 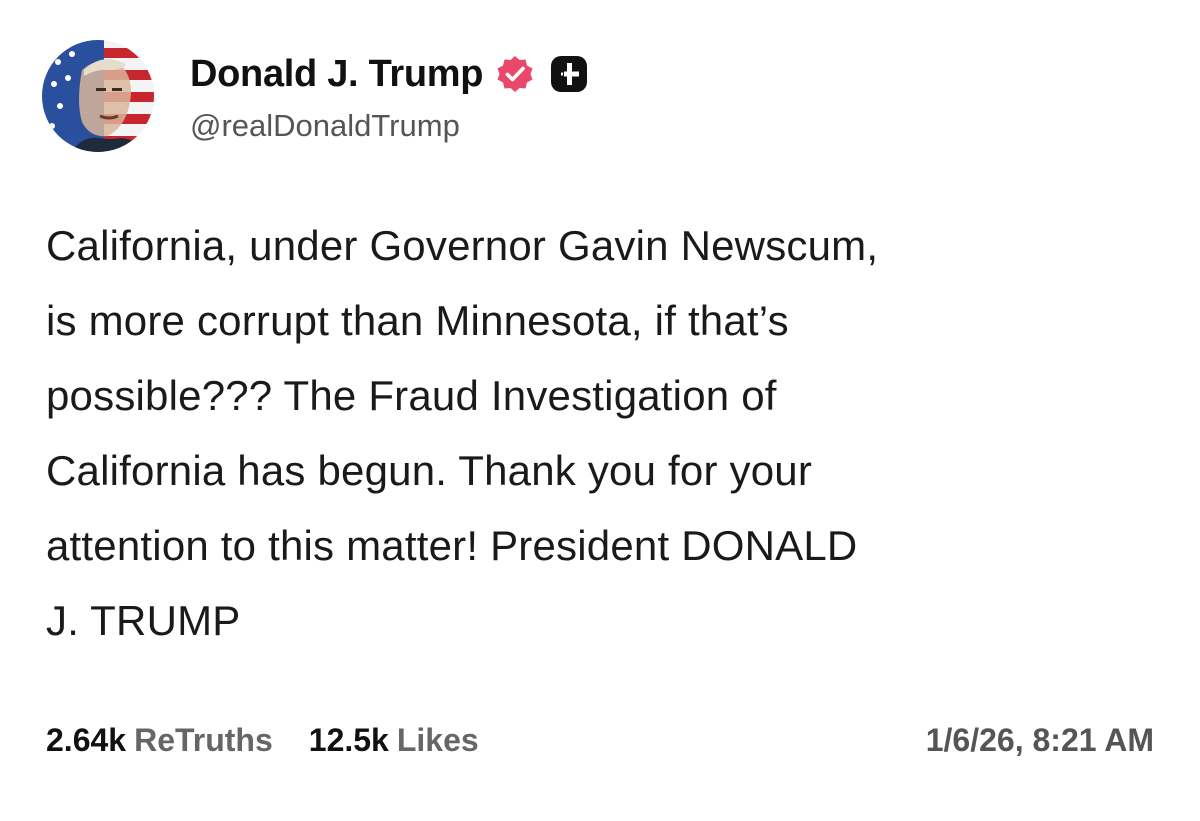 I want to click on plus-badge-icon, so click(x=569, y=74).